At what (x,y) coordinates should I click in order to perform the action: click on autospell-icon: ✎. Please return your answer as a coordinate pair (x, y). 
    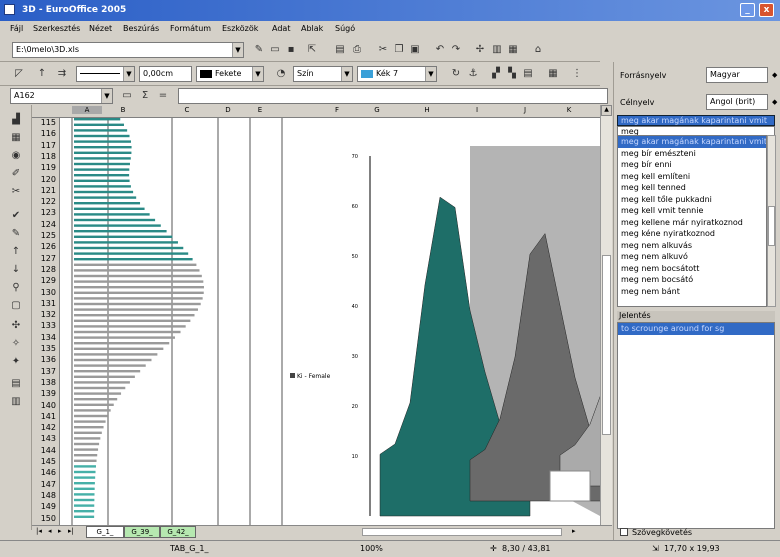
    Looking at the image, I should click on (16, 234).